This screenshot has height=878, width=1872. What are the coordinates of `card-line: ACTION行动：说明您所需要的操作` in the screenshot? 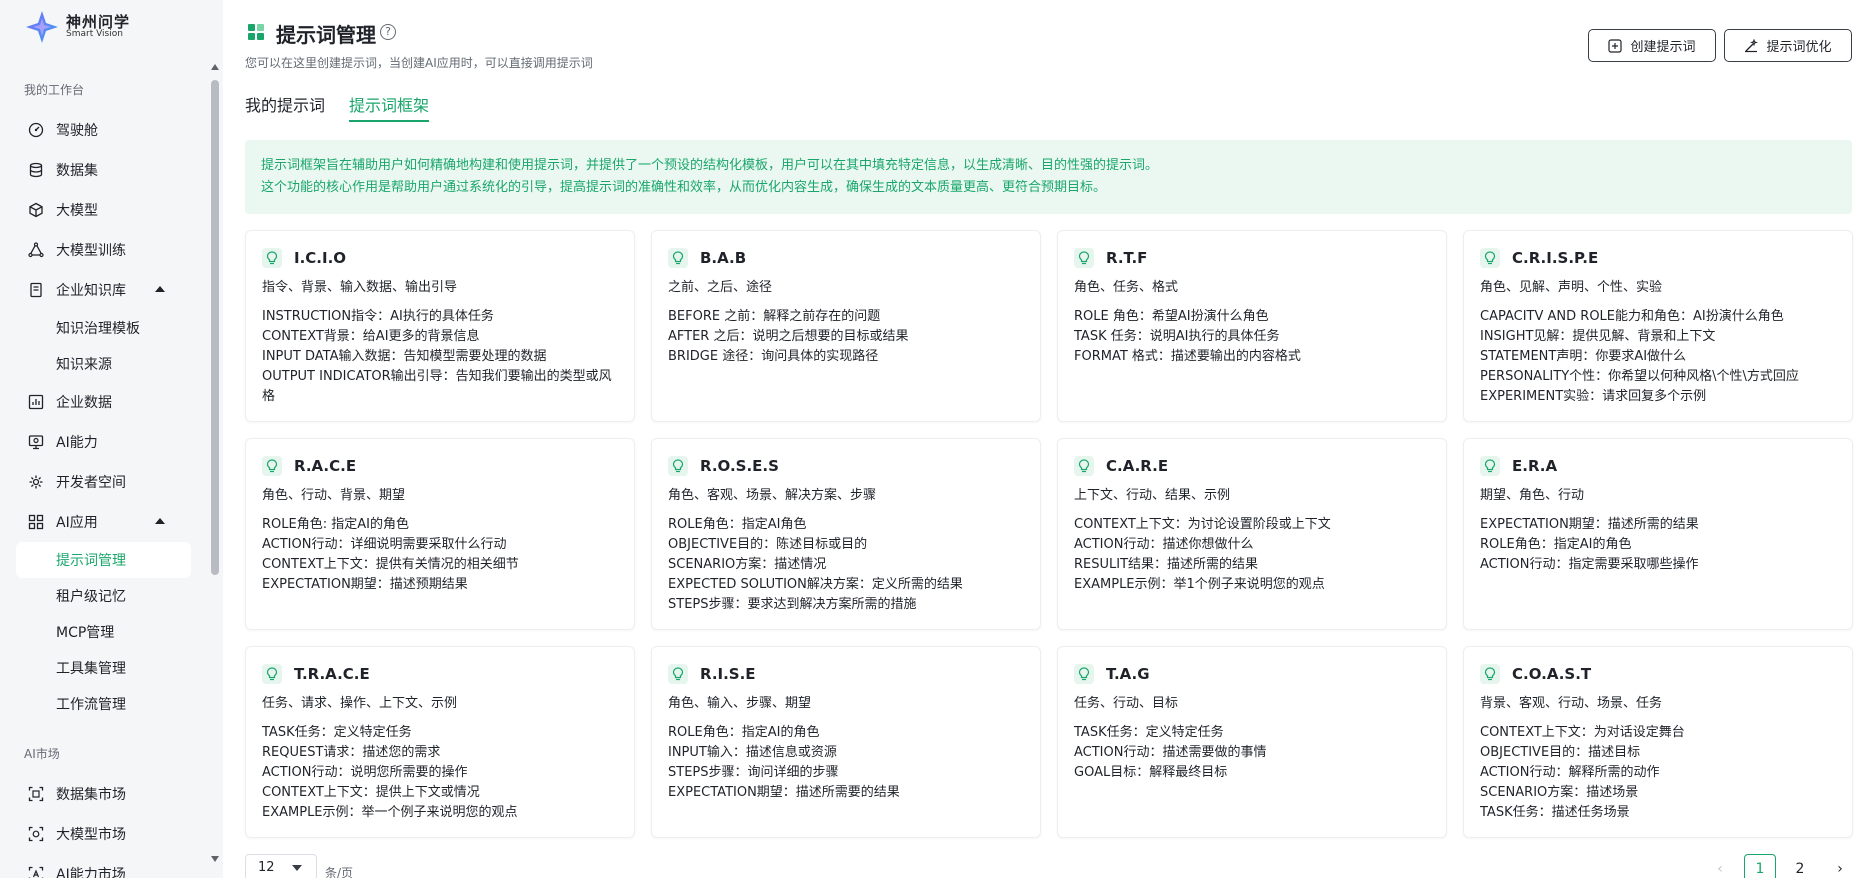 It's located at (365, 772).